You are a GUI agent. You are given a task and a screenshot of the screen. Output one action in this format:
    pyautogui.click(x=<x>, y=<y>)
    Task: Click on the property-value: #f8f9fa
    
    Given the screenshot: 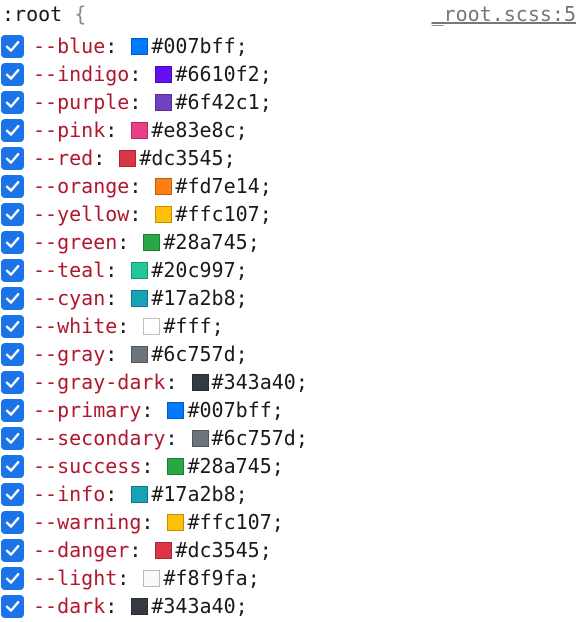 What is the action you would take?
    pyautogui.click(x=205, y=578)
    